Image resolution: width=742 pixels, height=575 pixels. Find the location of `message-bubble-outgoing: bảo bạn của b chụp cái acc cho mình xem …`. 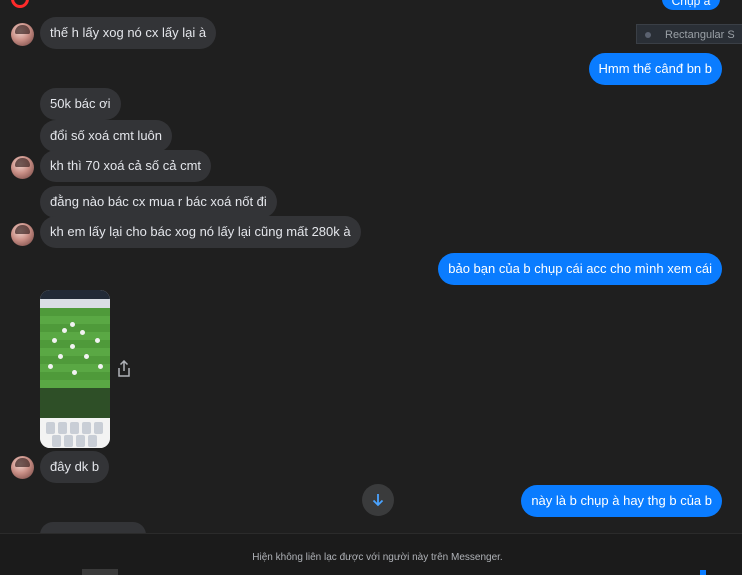

message-bubble-outgoing: bảo bạn của b chụp cái acc cho mình xem … is located at coordinates (580, 269).